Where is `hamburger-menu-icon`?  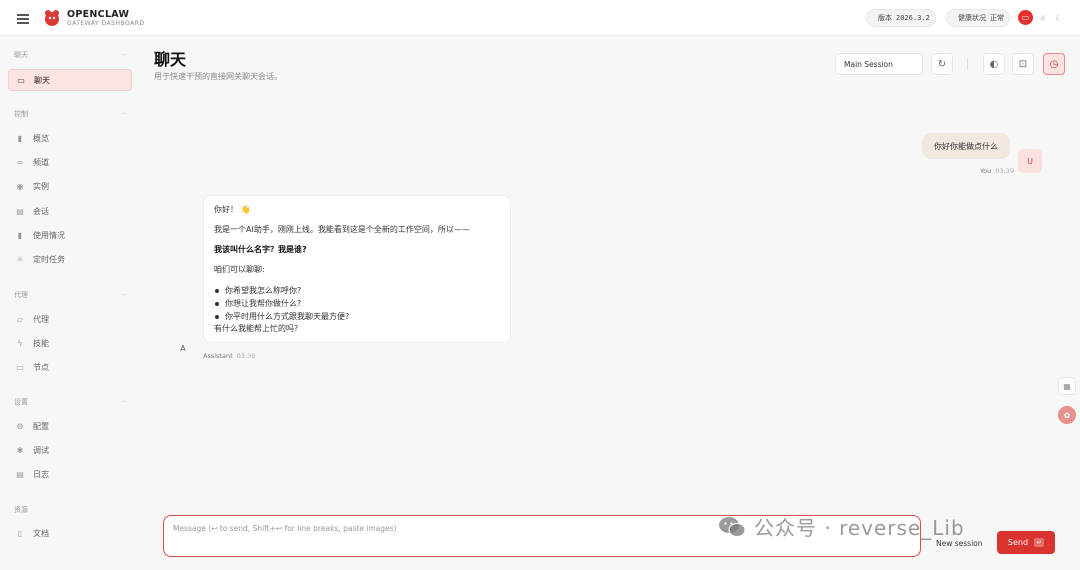
hamburger-menu-icon is located at coordinates (23, 18).